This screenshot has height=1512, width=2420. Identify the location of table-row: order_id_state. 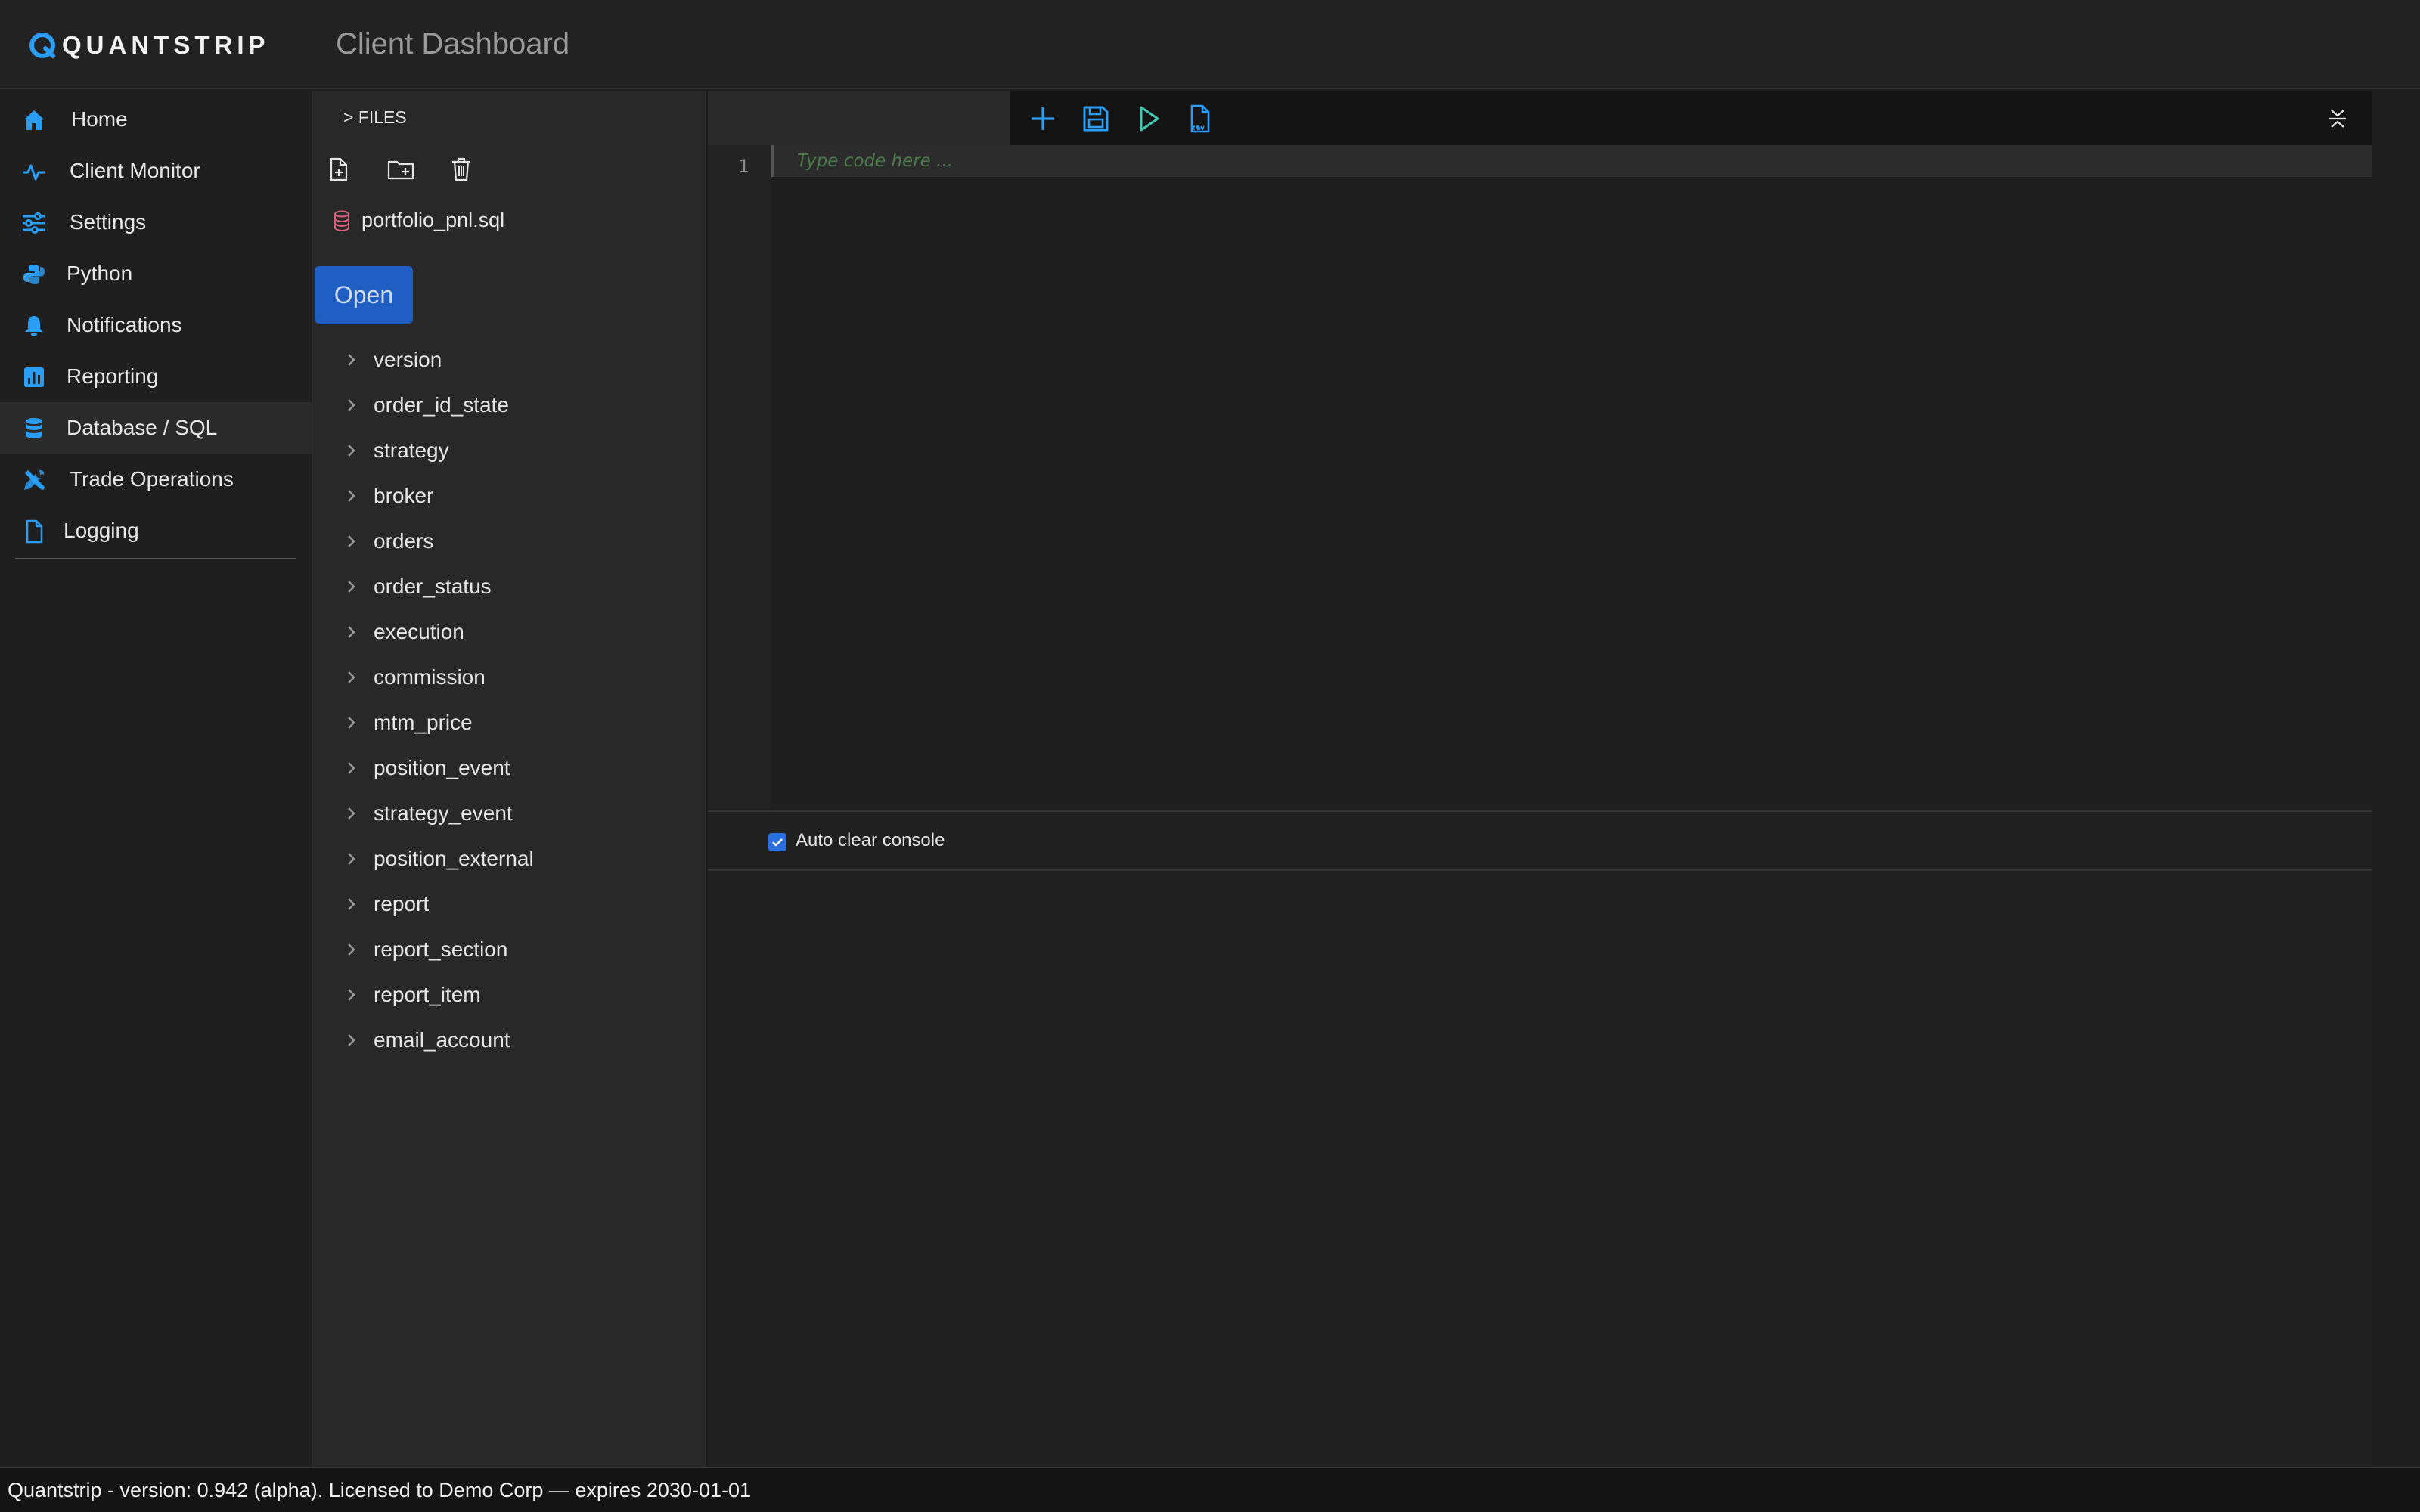
(509, 405).